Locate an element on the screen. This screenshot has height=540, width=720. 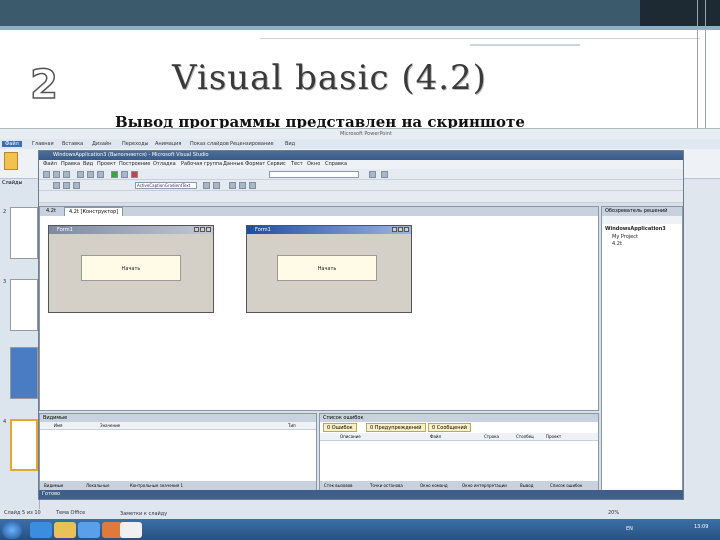
theme-name: Тема Office is located at coordinates (71, 513).